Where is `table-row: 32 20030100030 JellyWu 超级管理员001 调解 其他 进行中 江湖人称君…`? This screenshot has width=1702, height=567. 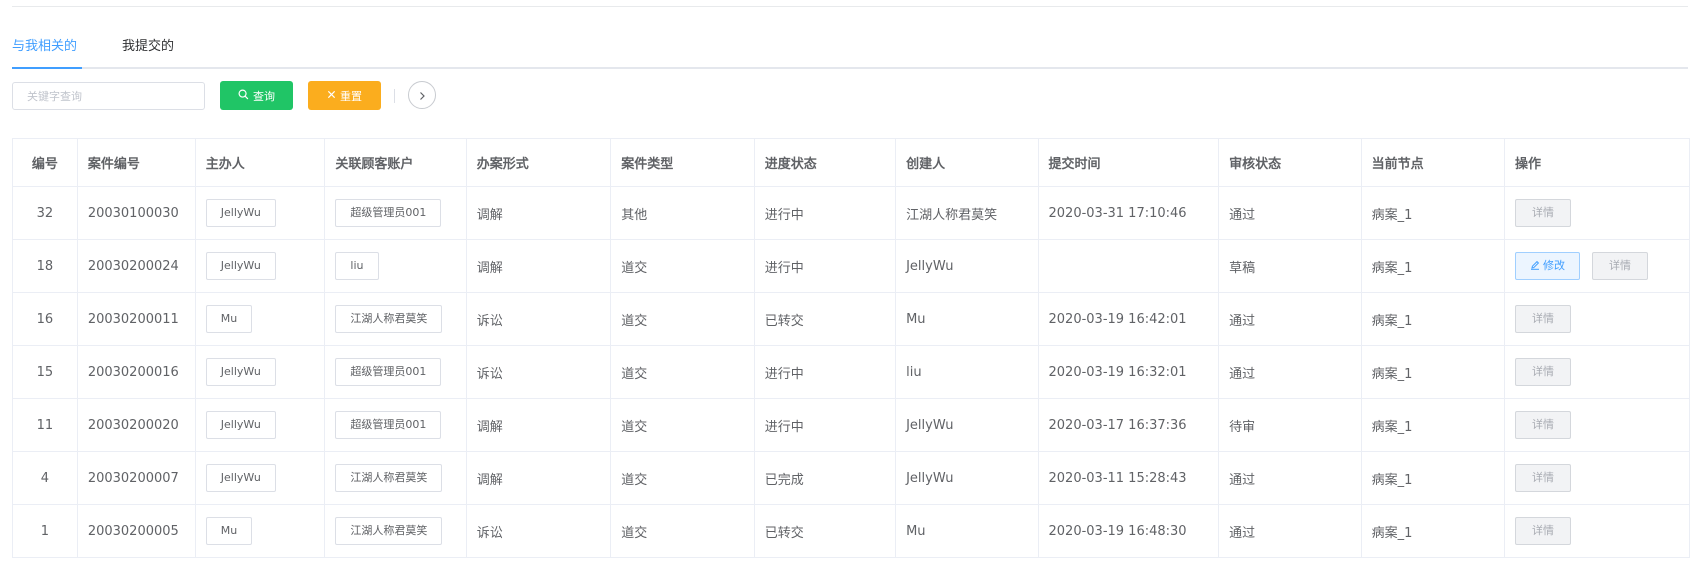 table-row: 32 20030100030 JellyWu 超级管理员001 调解 其他 进行中 江湖人称君… is located at coordinates (851, 213).